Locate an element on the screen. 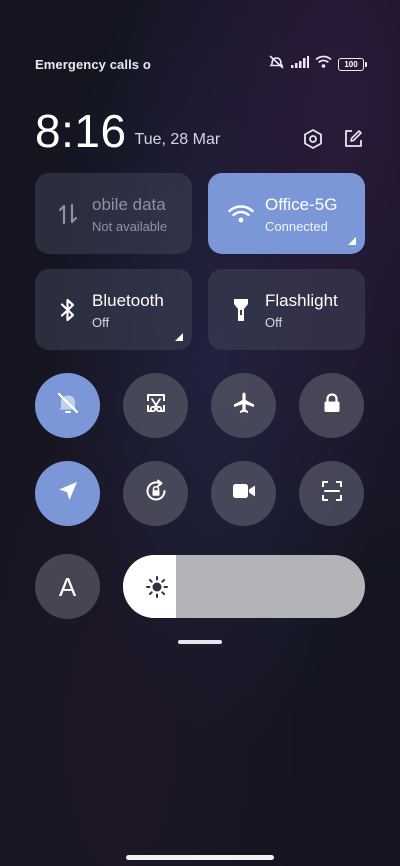 Image resolution: width=400 pixels, height=866 pixels. toggle-lock-screen is located at coordinates (331, 405).